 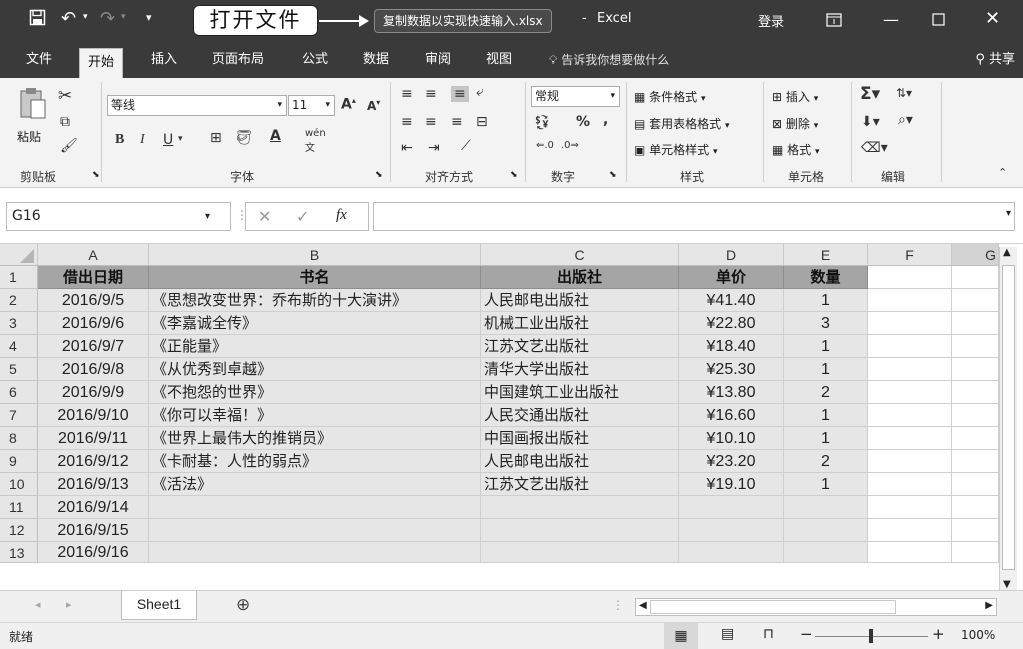 I want to click on align-center-icon: ≡, so click(x=431, y=122).